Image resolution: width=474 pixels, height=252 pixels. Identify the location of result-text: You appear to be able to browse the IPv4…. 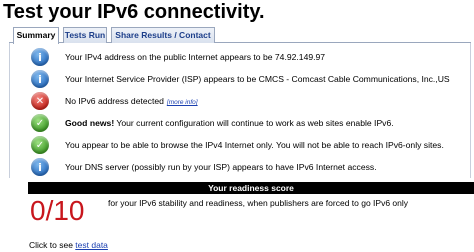
(254, 145).